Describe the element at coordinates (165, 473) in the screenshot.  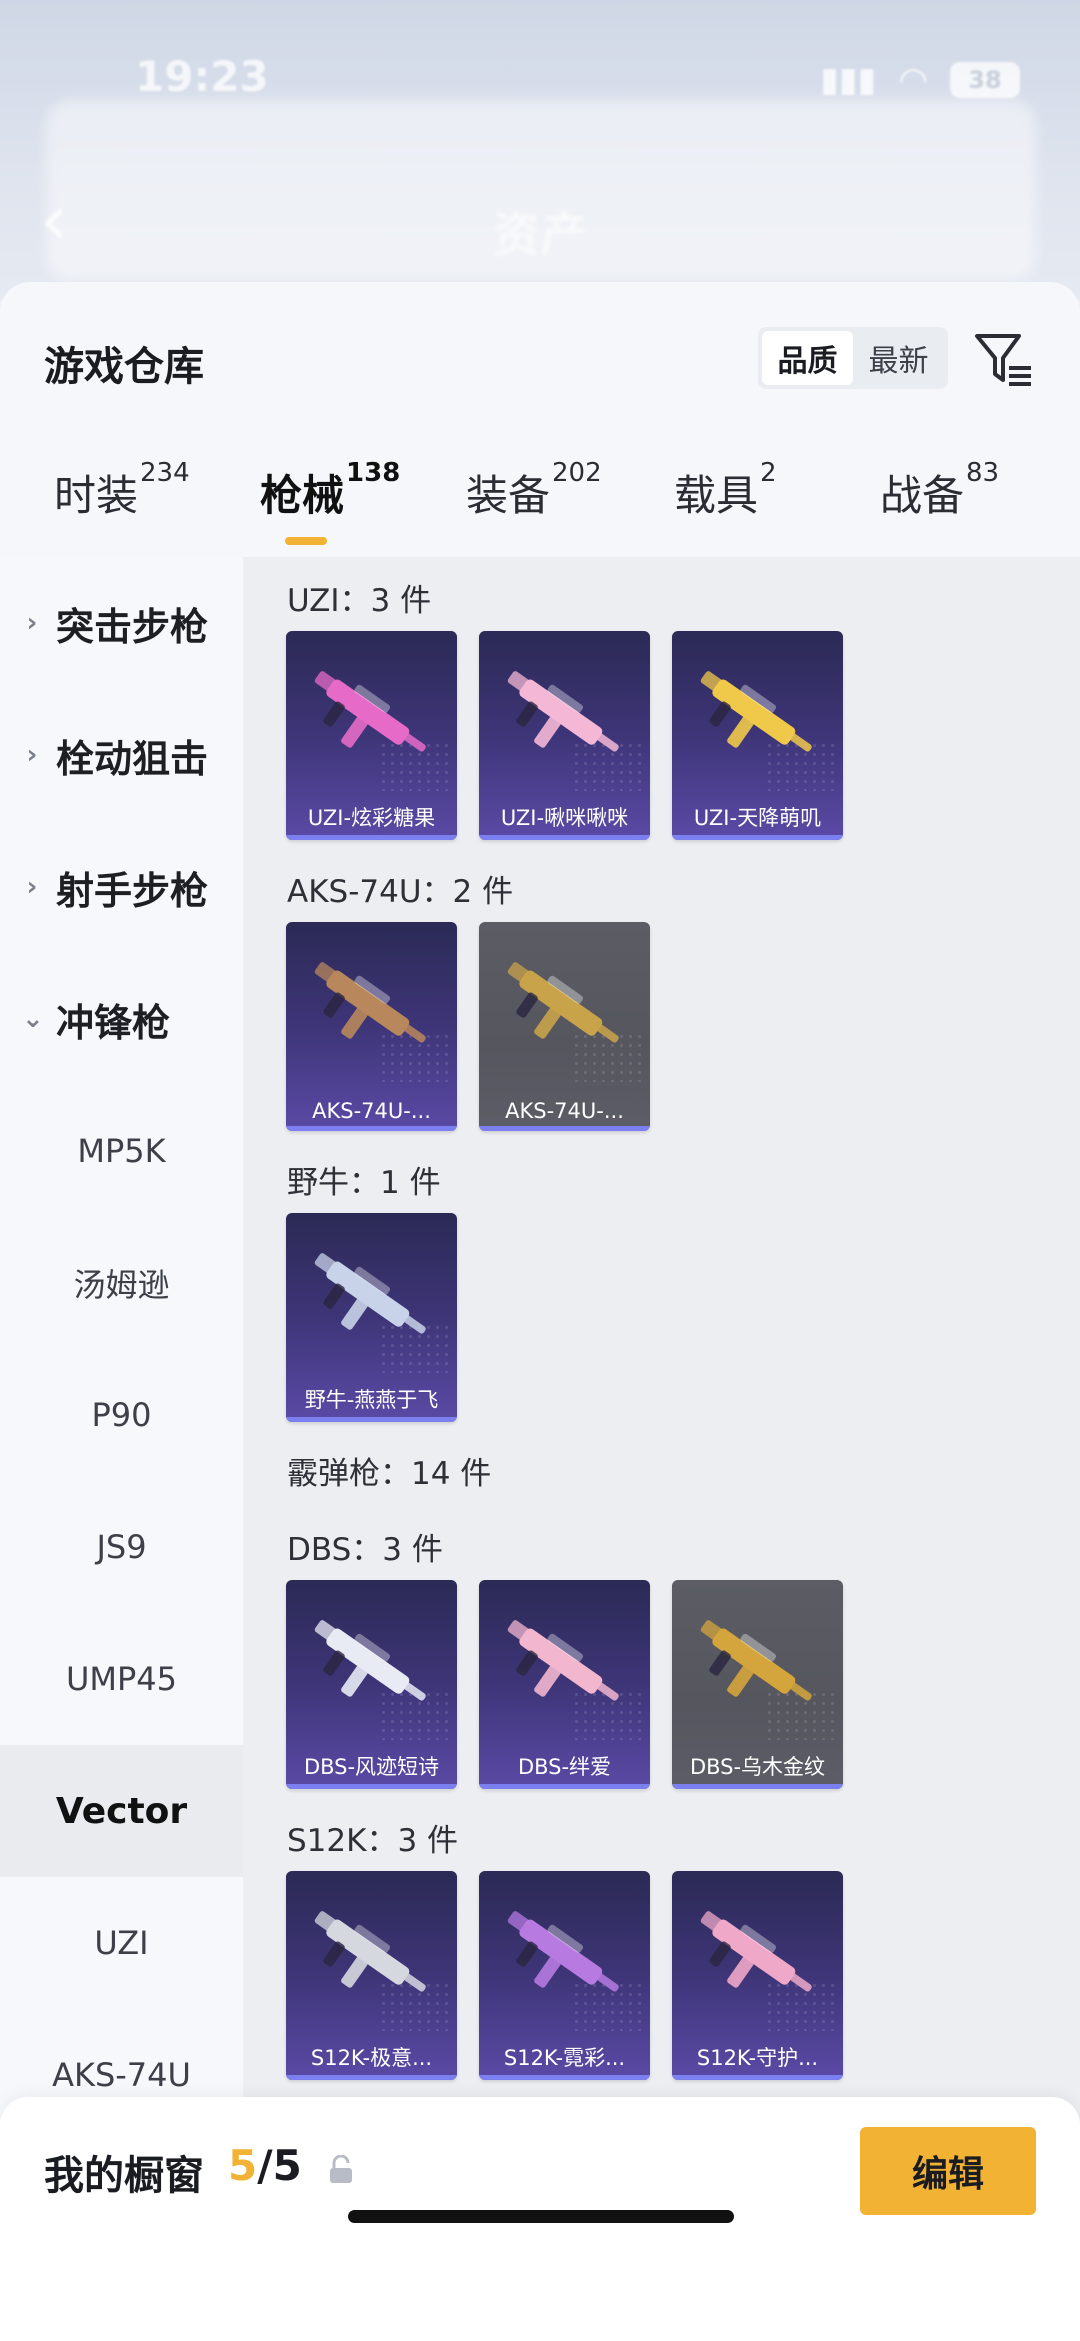
I see `tab-count: 234` at that location.